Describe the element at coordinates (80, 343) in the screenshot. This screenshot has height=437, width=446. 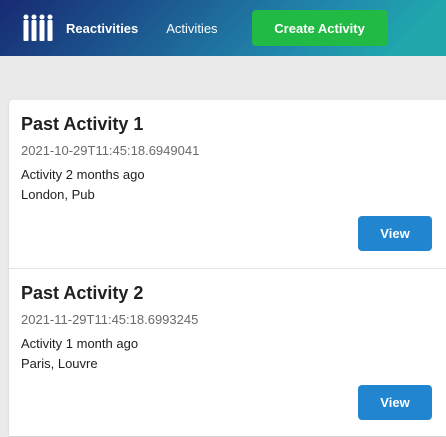
I see `activity-description: Activity 1 month ago` at that location.